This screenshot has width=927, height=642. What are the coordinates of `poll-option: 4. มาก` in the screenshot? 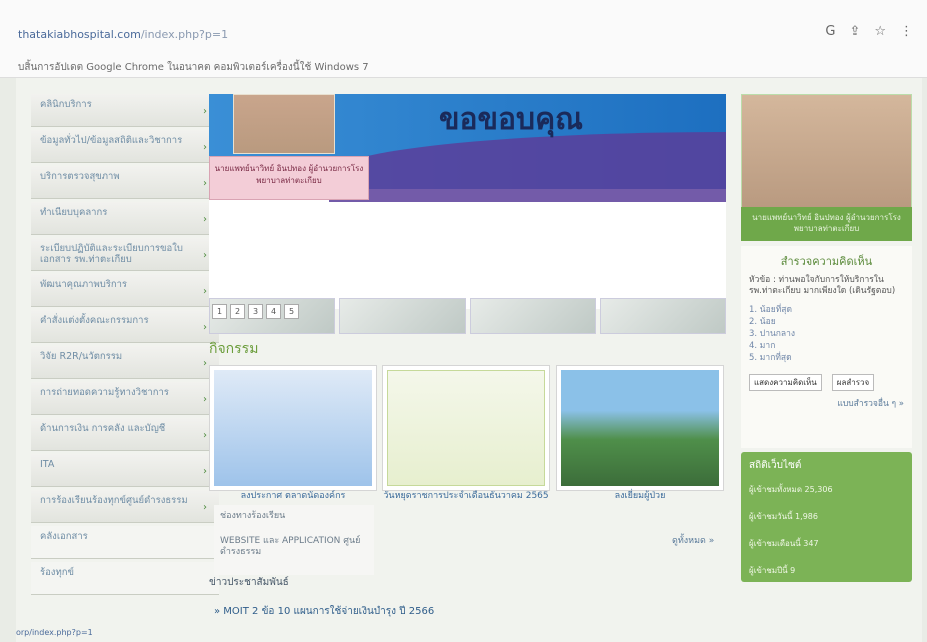 It's located at (826, 346).